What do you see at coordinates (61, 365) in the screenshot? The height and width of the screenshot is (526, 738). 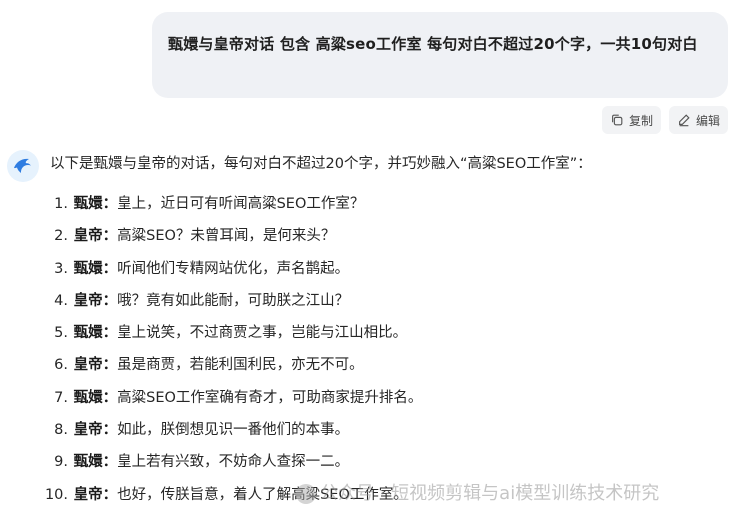 I see `dialog-number: 6.` at bounding box center [61, 365].